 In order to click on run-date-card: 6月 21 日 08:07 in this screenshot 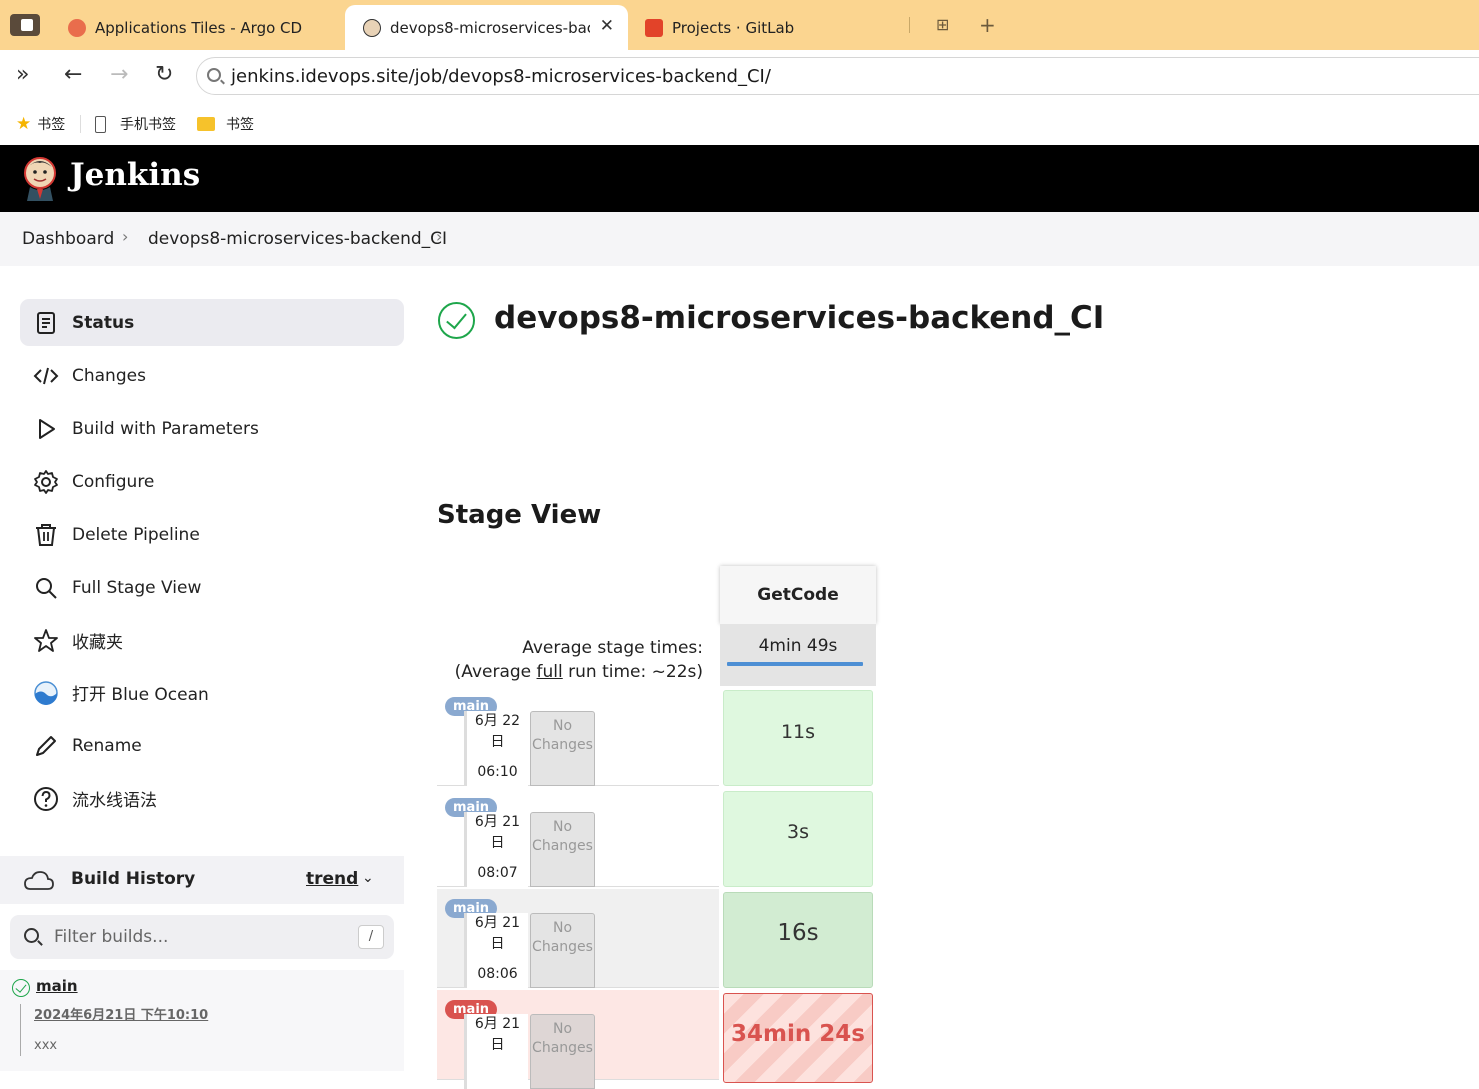, I will do `click(496, 849)`.